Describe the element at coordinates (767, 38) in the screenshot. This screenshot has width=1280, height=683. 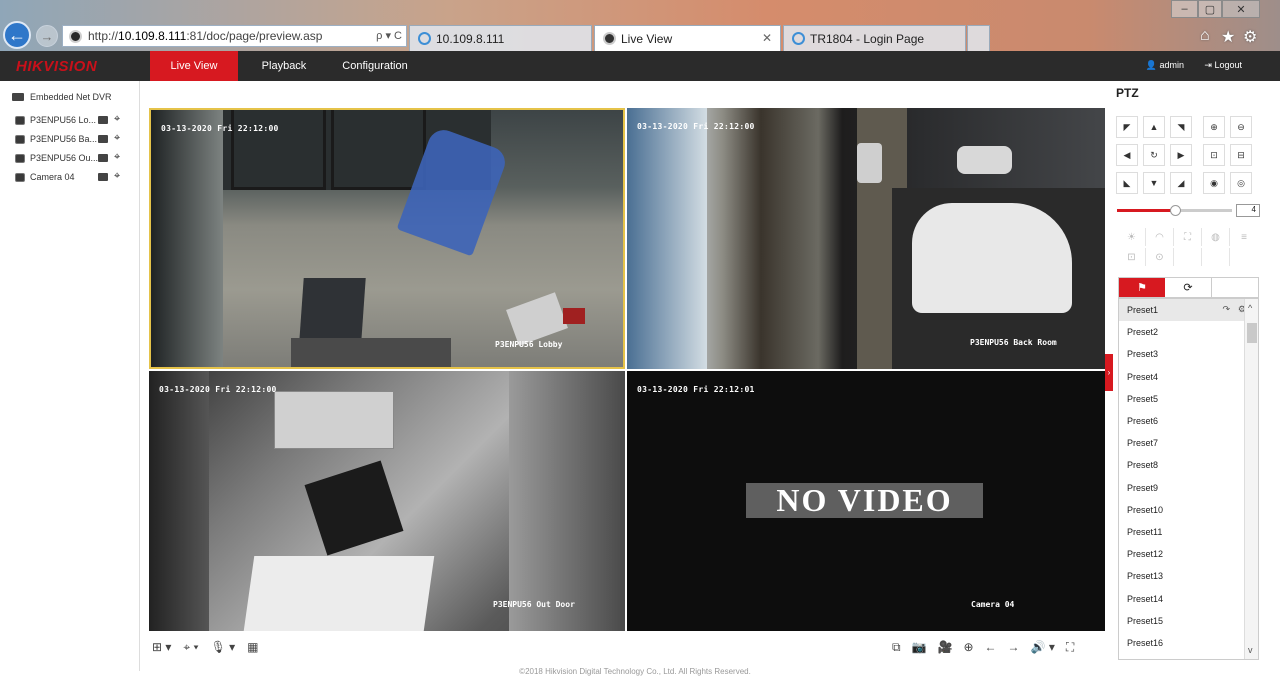
I see `close-tab-icon: ✕` at that location.